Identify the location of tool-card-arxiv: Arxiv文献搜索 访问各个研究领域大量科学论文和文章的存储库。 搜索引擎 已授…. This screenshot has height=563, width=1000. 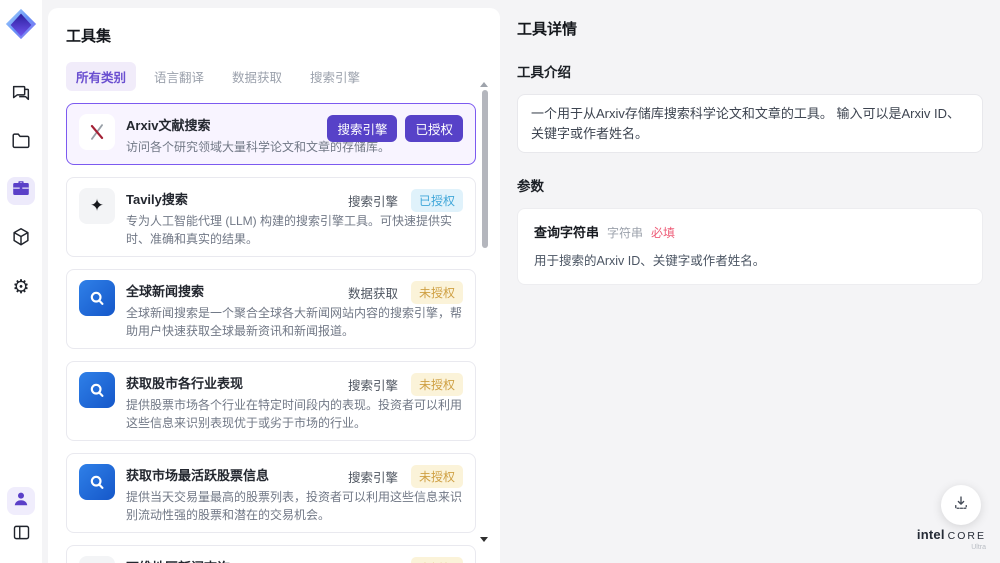
(271, 134).